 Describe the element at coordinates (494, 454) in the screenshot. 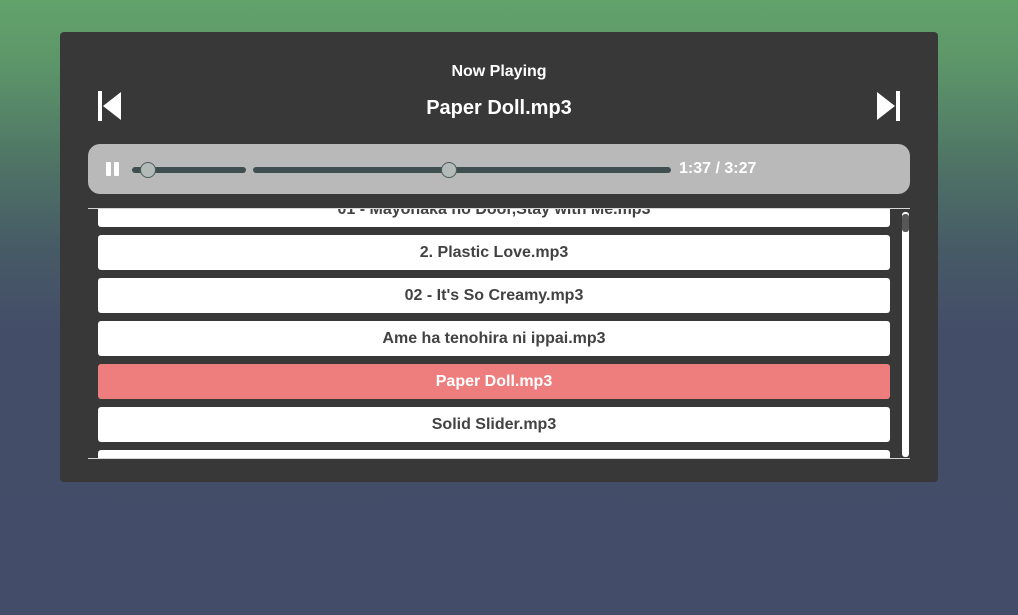

I see `playlist-item` at that location.